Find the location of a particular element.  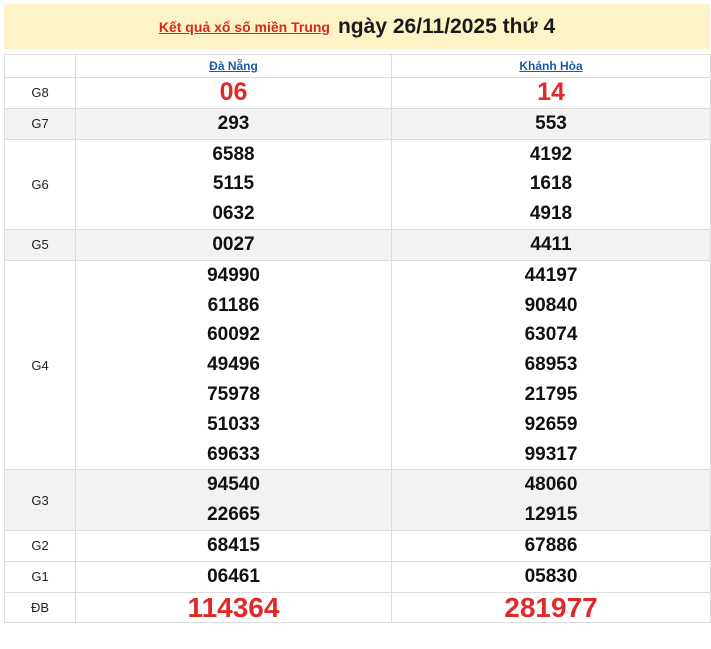

winning-number: 69633 is located at coordinates (233, 454).